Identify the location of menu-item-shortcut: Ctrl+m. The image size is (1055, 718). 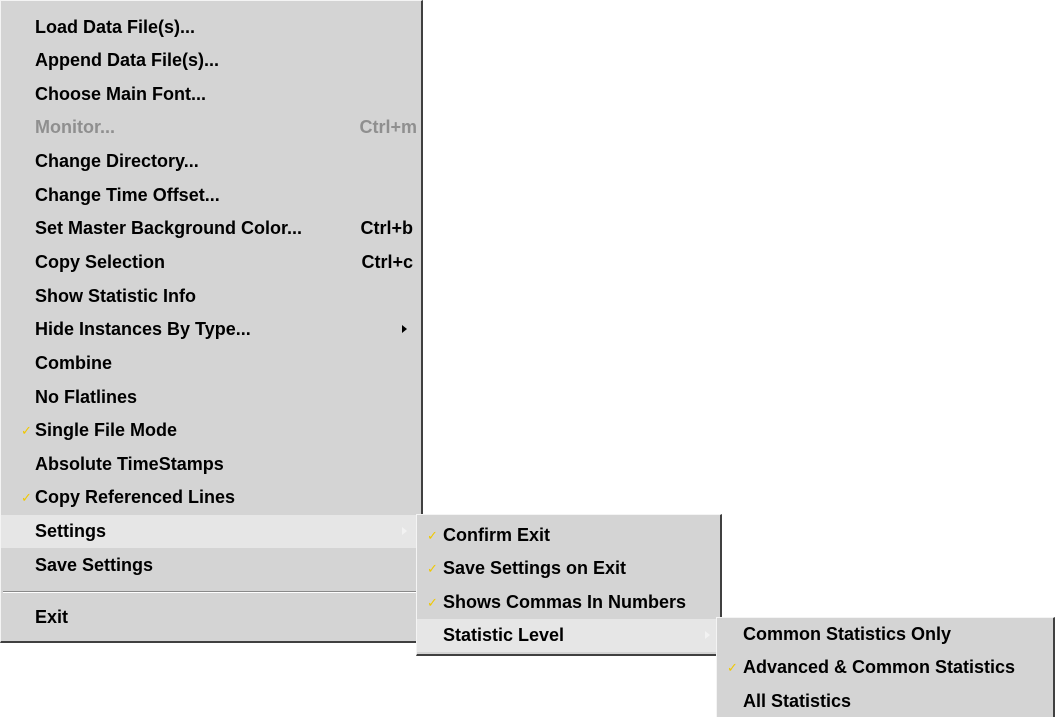
(388, 127).